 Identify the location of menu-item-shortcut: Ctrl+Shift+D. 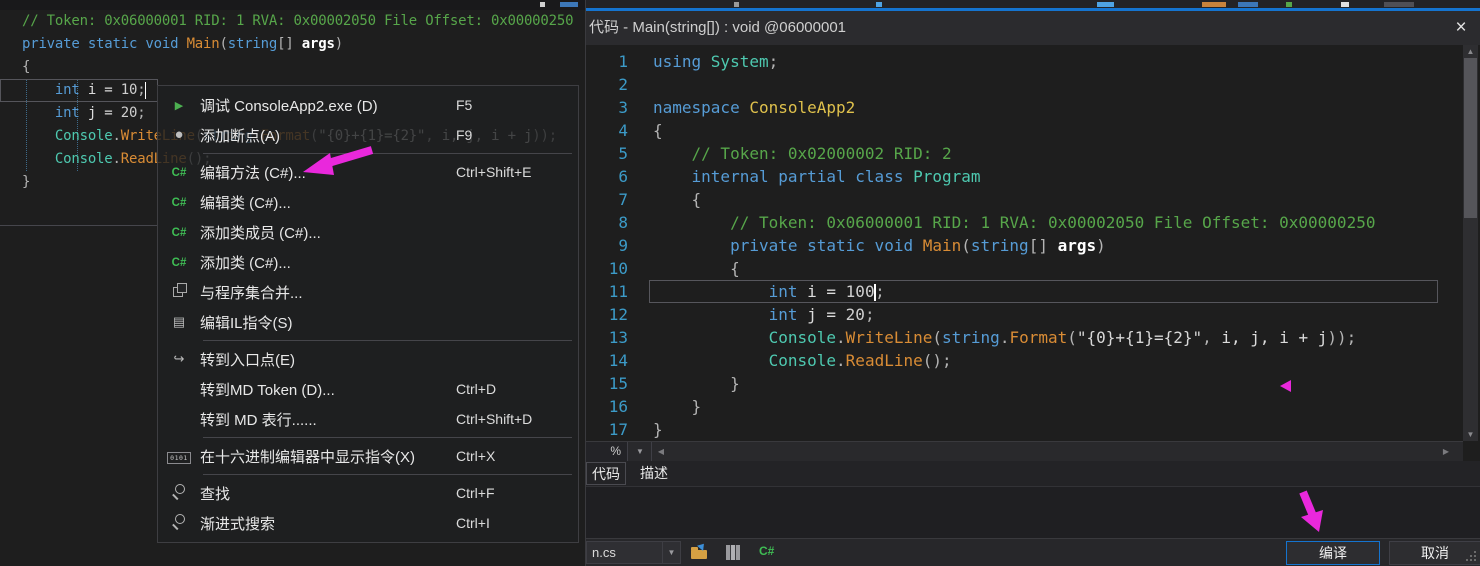
(494, 419).